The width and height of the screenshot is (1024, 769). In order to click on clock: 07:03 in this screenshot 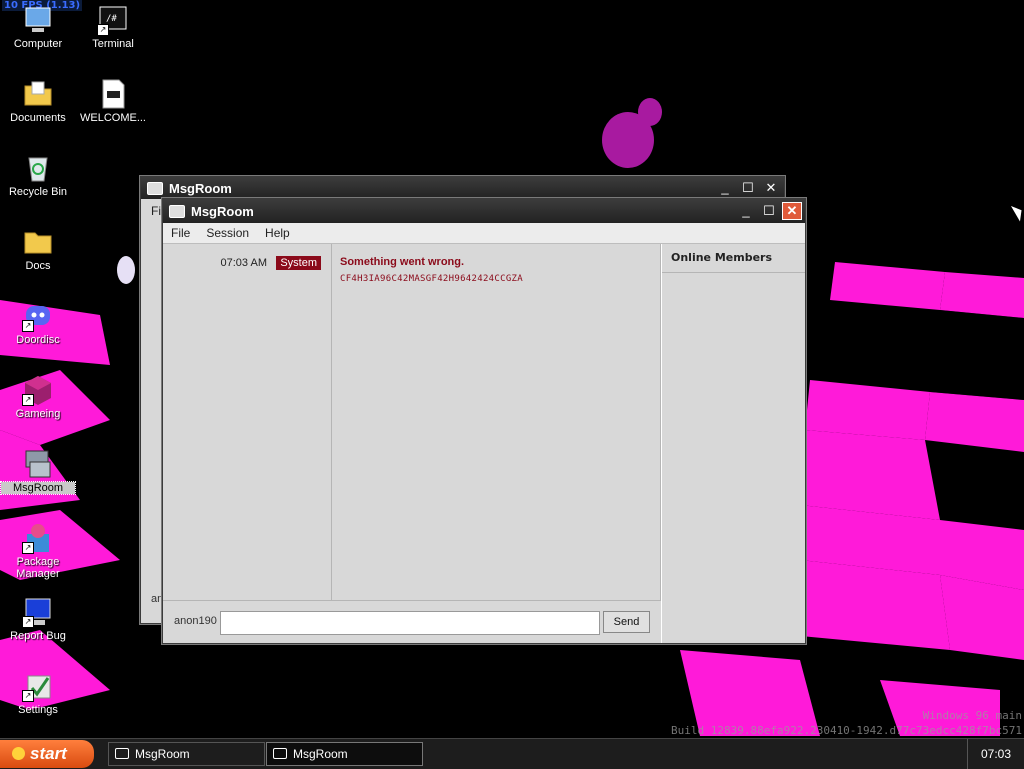, I will do `click(995, 754)`.